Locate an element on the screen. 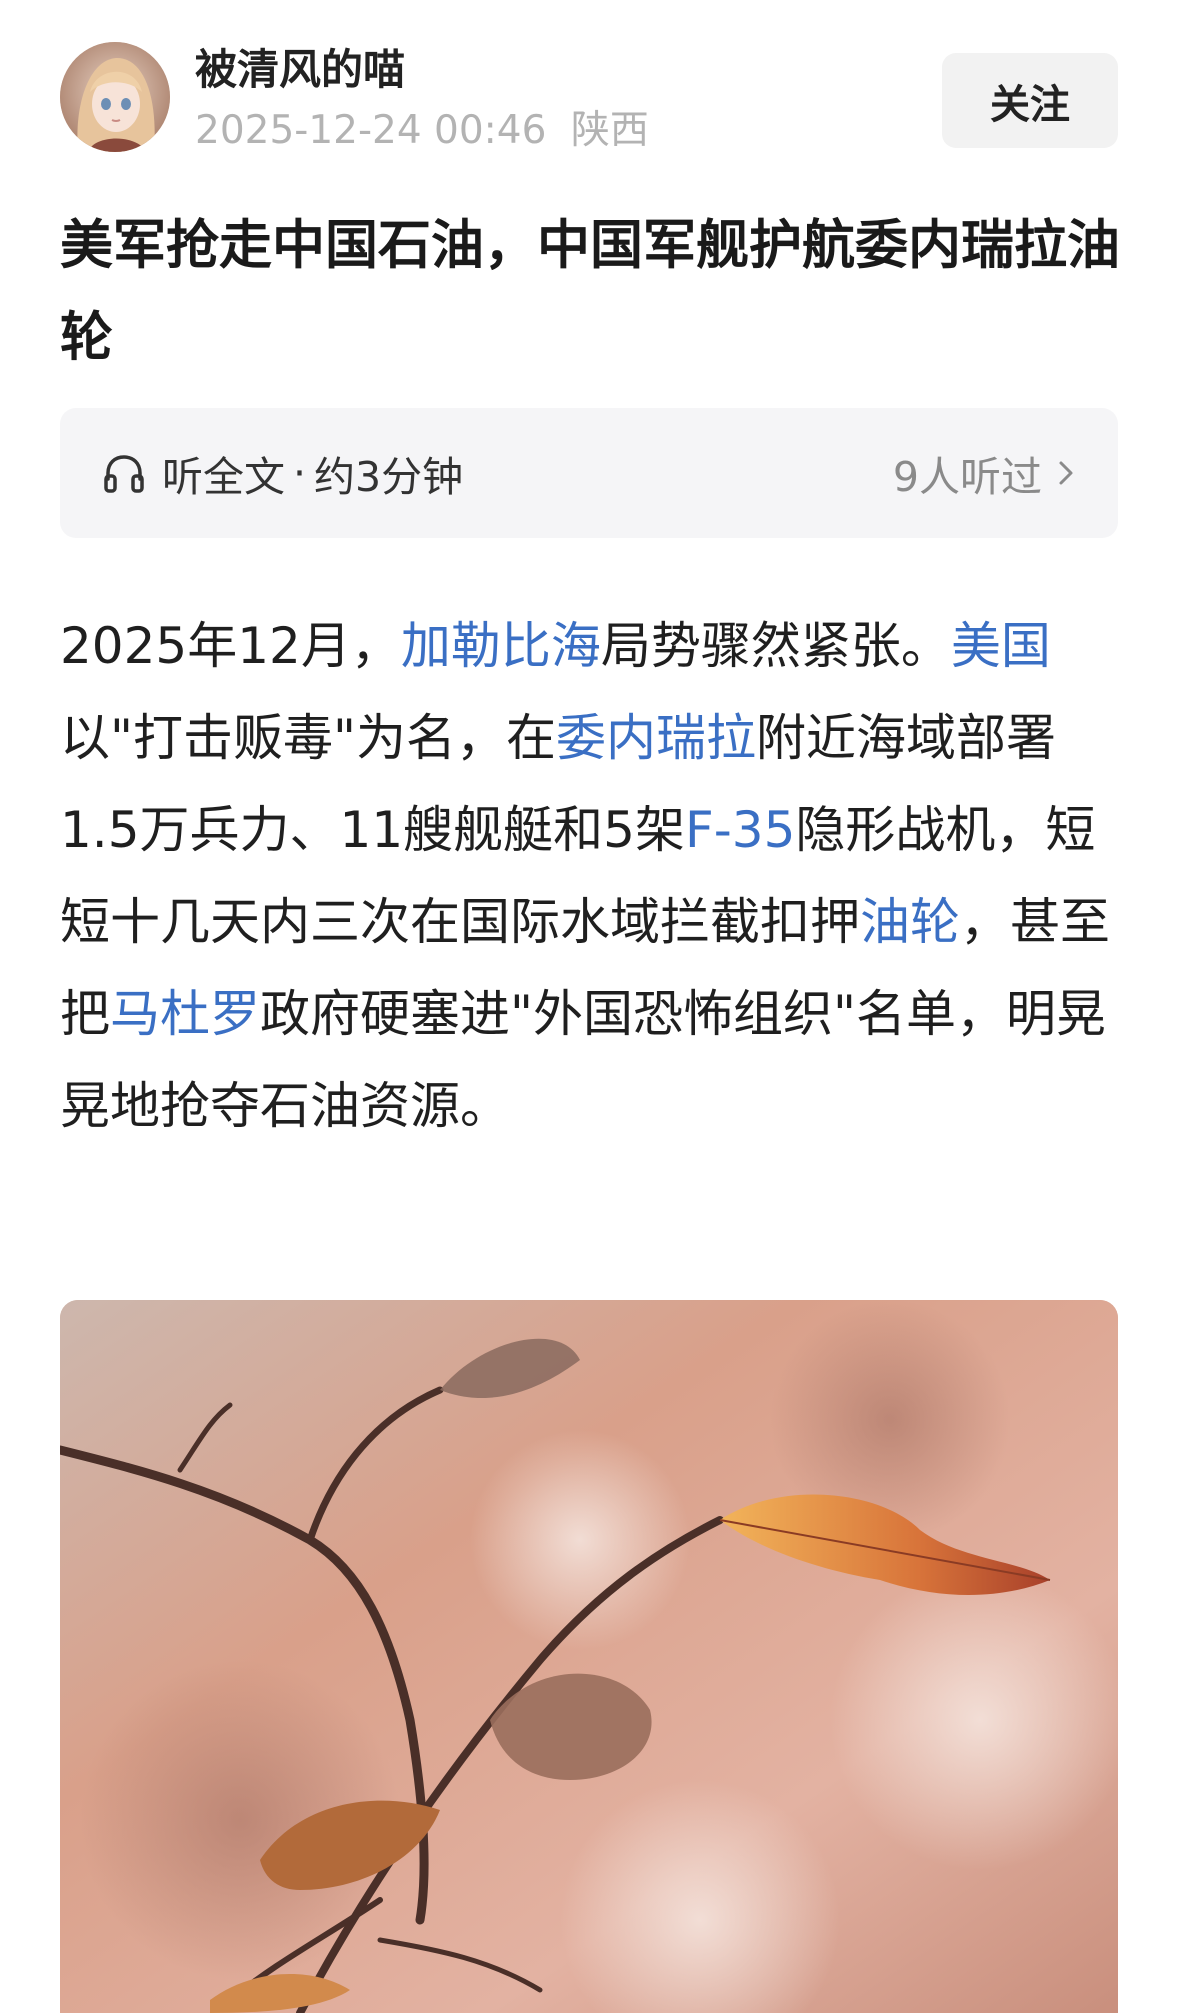 The height and width of the screenshot is (2013, 1179). chevron-right-icon is located at coordinates (1066, 473).